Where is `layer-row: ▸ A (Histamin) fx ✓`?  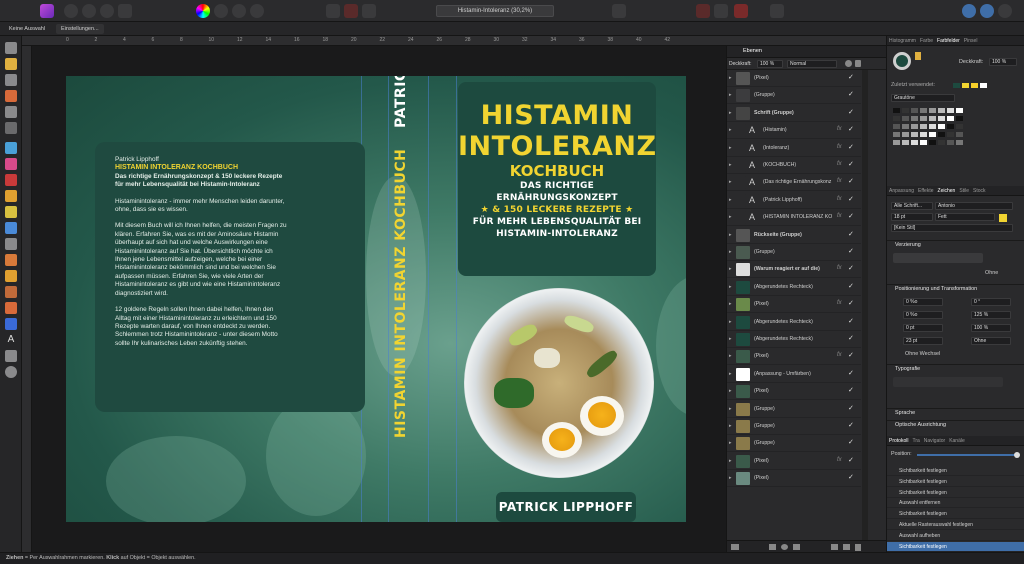
layer-row: ▸ A (Histamin) fx ✓ is located at coordinates (794, 131).